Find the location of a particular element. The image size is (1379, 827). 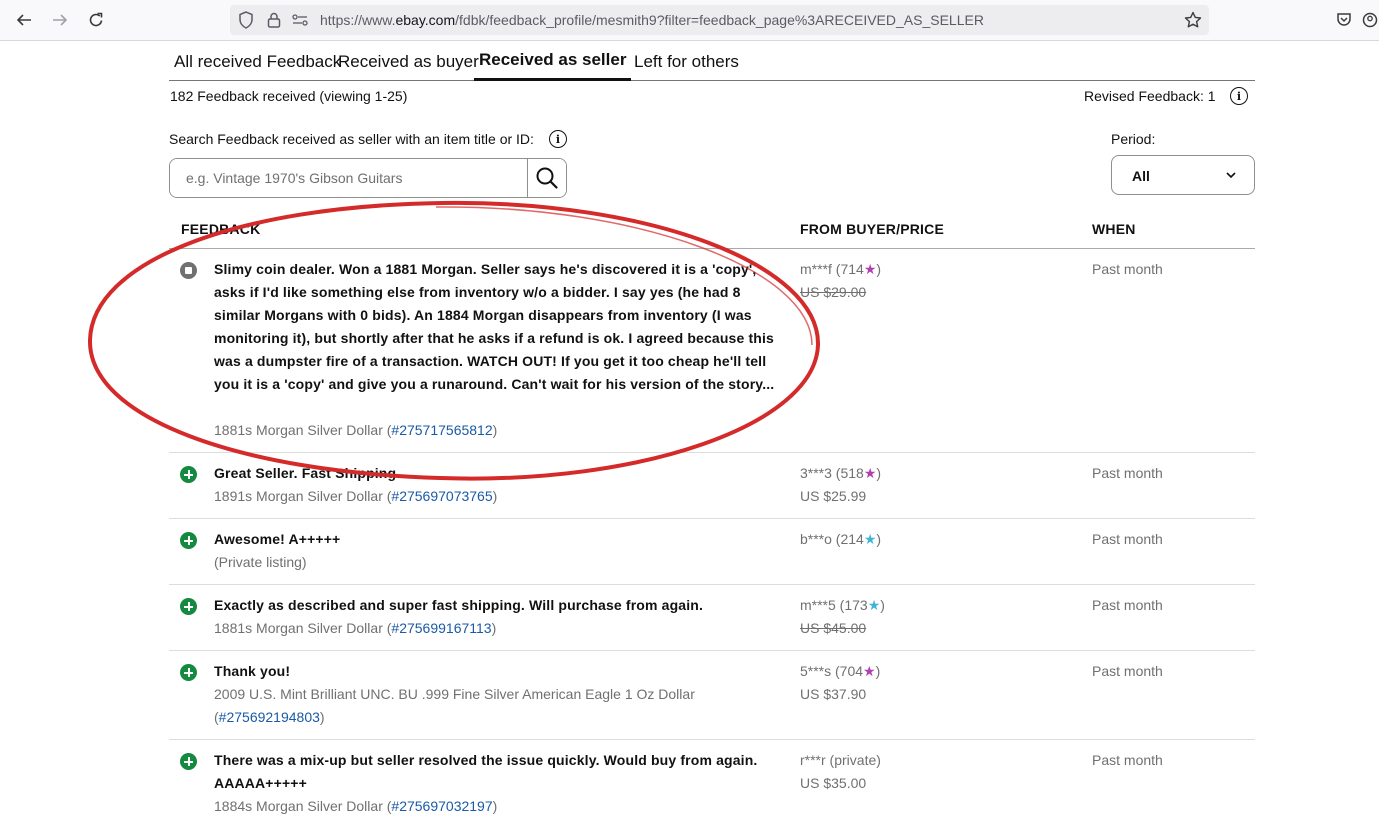

reload-icon is located at coordinates (96, 20).